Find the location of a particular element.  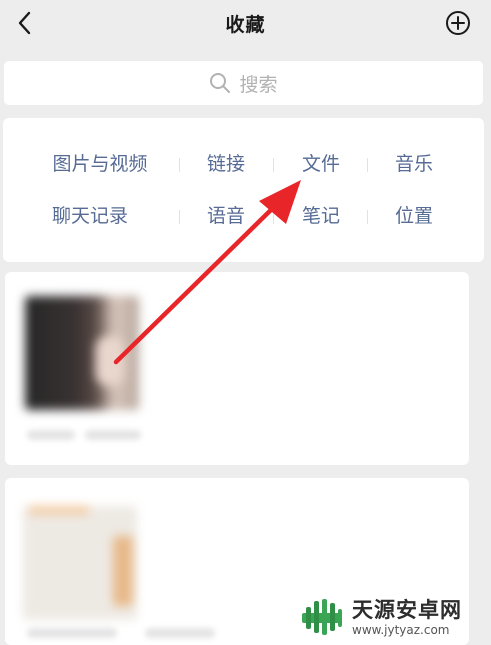

plus-circle-icon is located at coordinates (458, 23).